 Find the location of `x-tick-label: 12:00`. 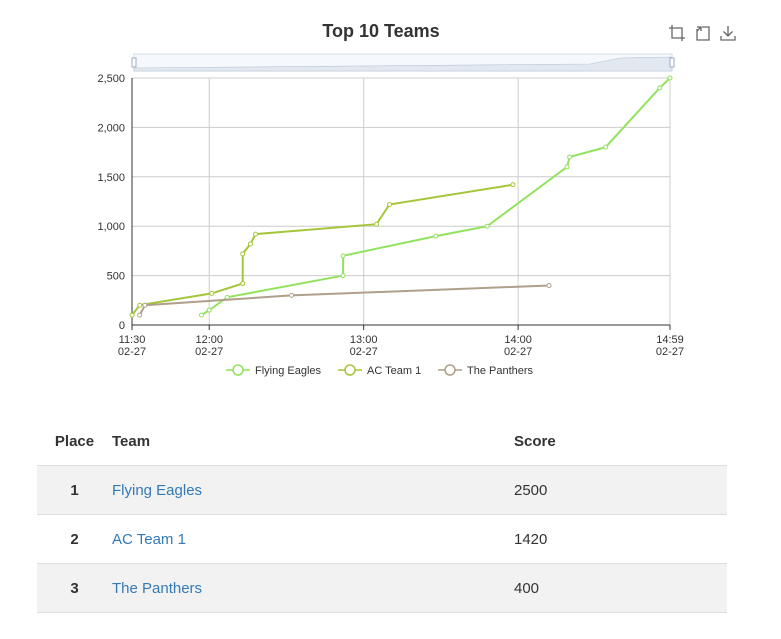

x-tick-label: 12:00 is located at coordinates (209, 340).